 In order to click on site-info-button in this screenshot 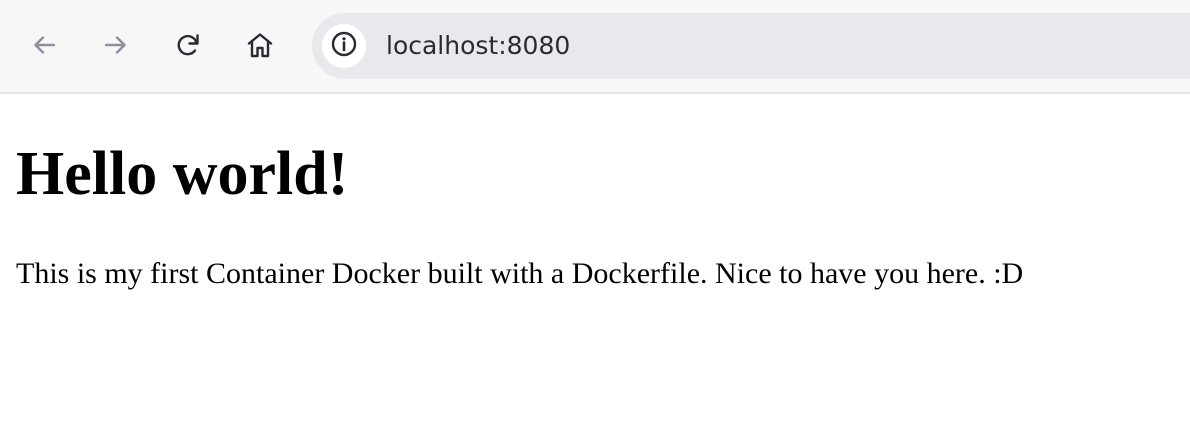, I will do `click(344, 46)`.